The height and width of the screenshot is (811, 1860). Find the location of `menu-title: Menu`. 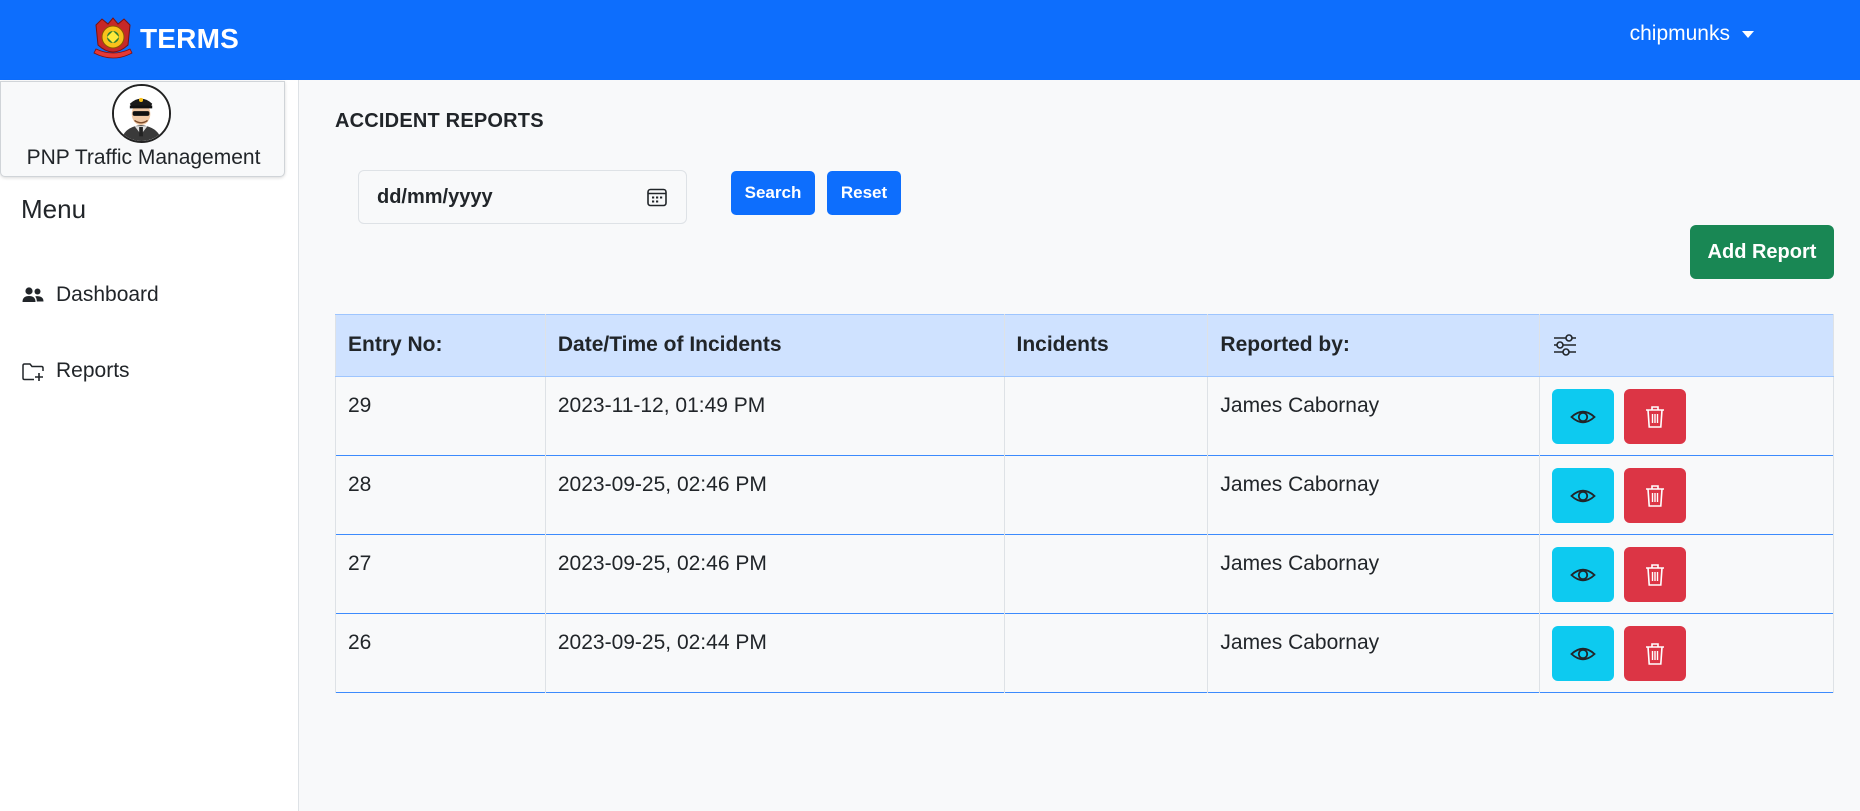

menu-title: Menu is located at coordinates (54, 209).